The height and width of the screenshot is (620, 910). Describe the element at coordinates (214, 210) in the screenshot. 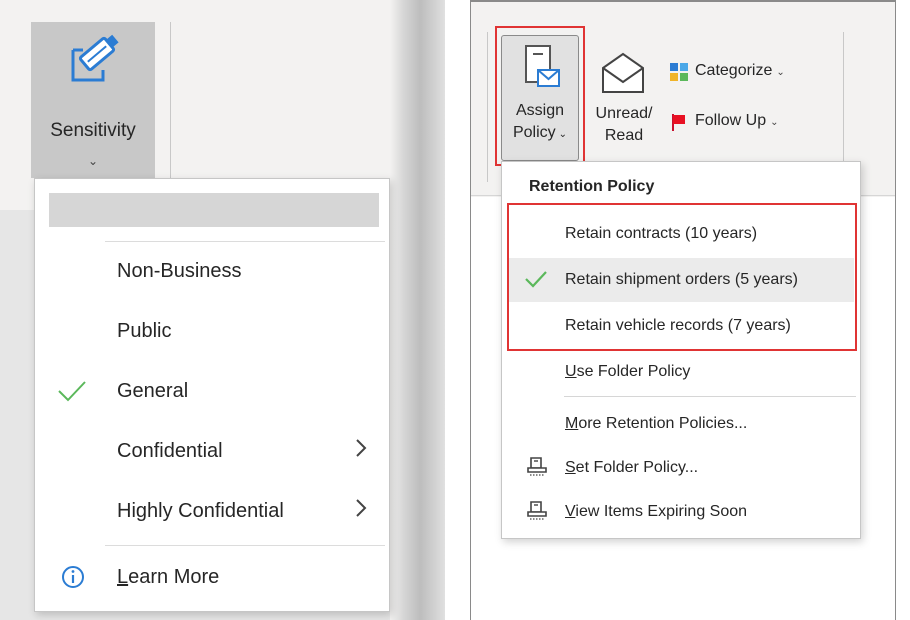

I see `search-box` at that location.